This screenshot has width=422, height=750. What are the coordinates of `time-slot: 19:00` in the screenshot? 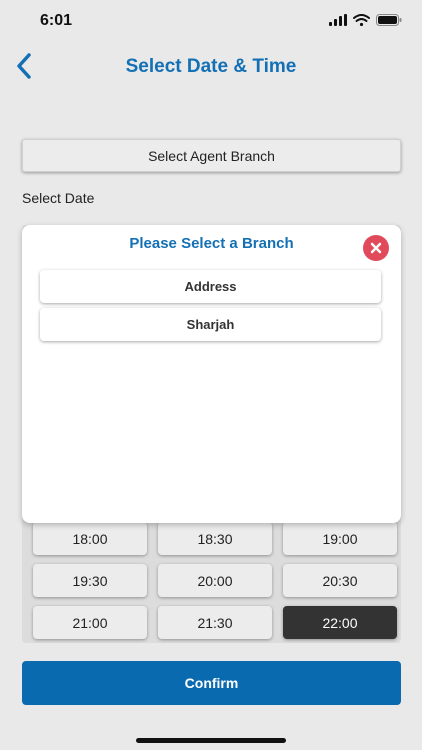 It's located at (340, 538).